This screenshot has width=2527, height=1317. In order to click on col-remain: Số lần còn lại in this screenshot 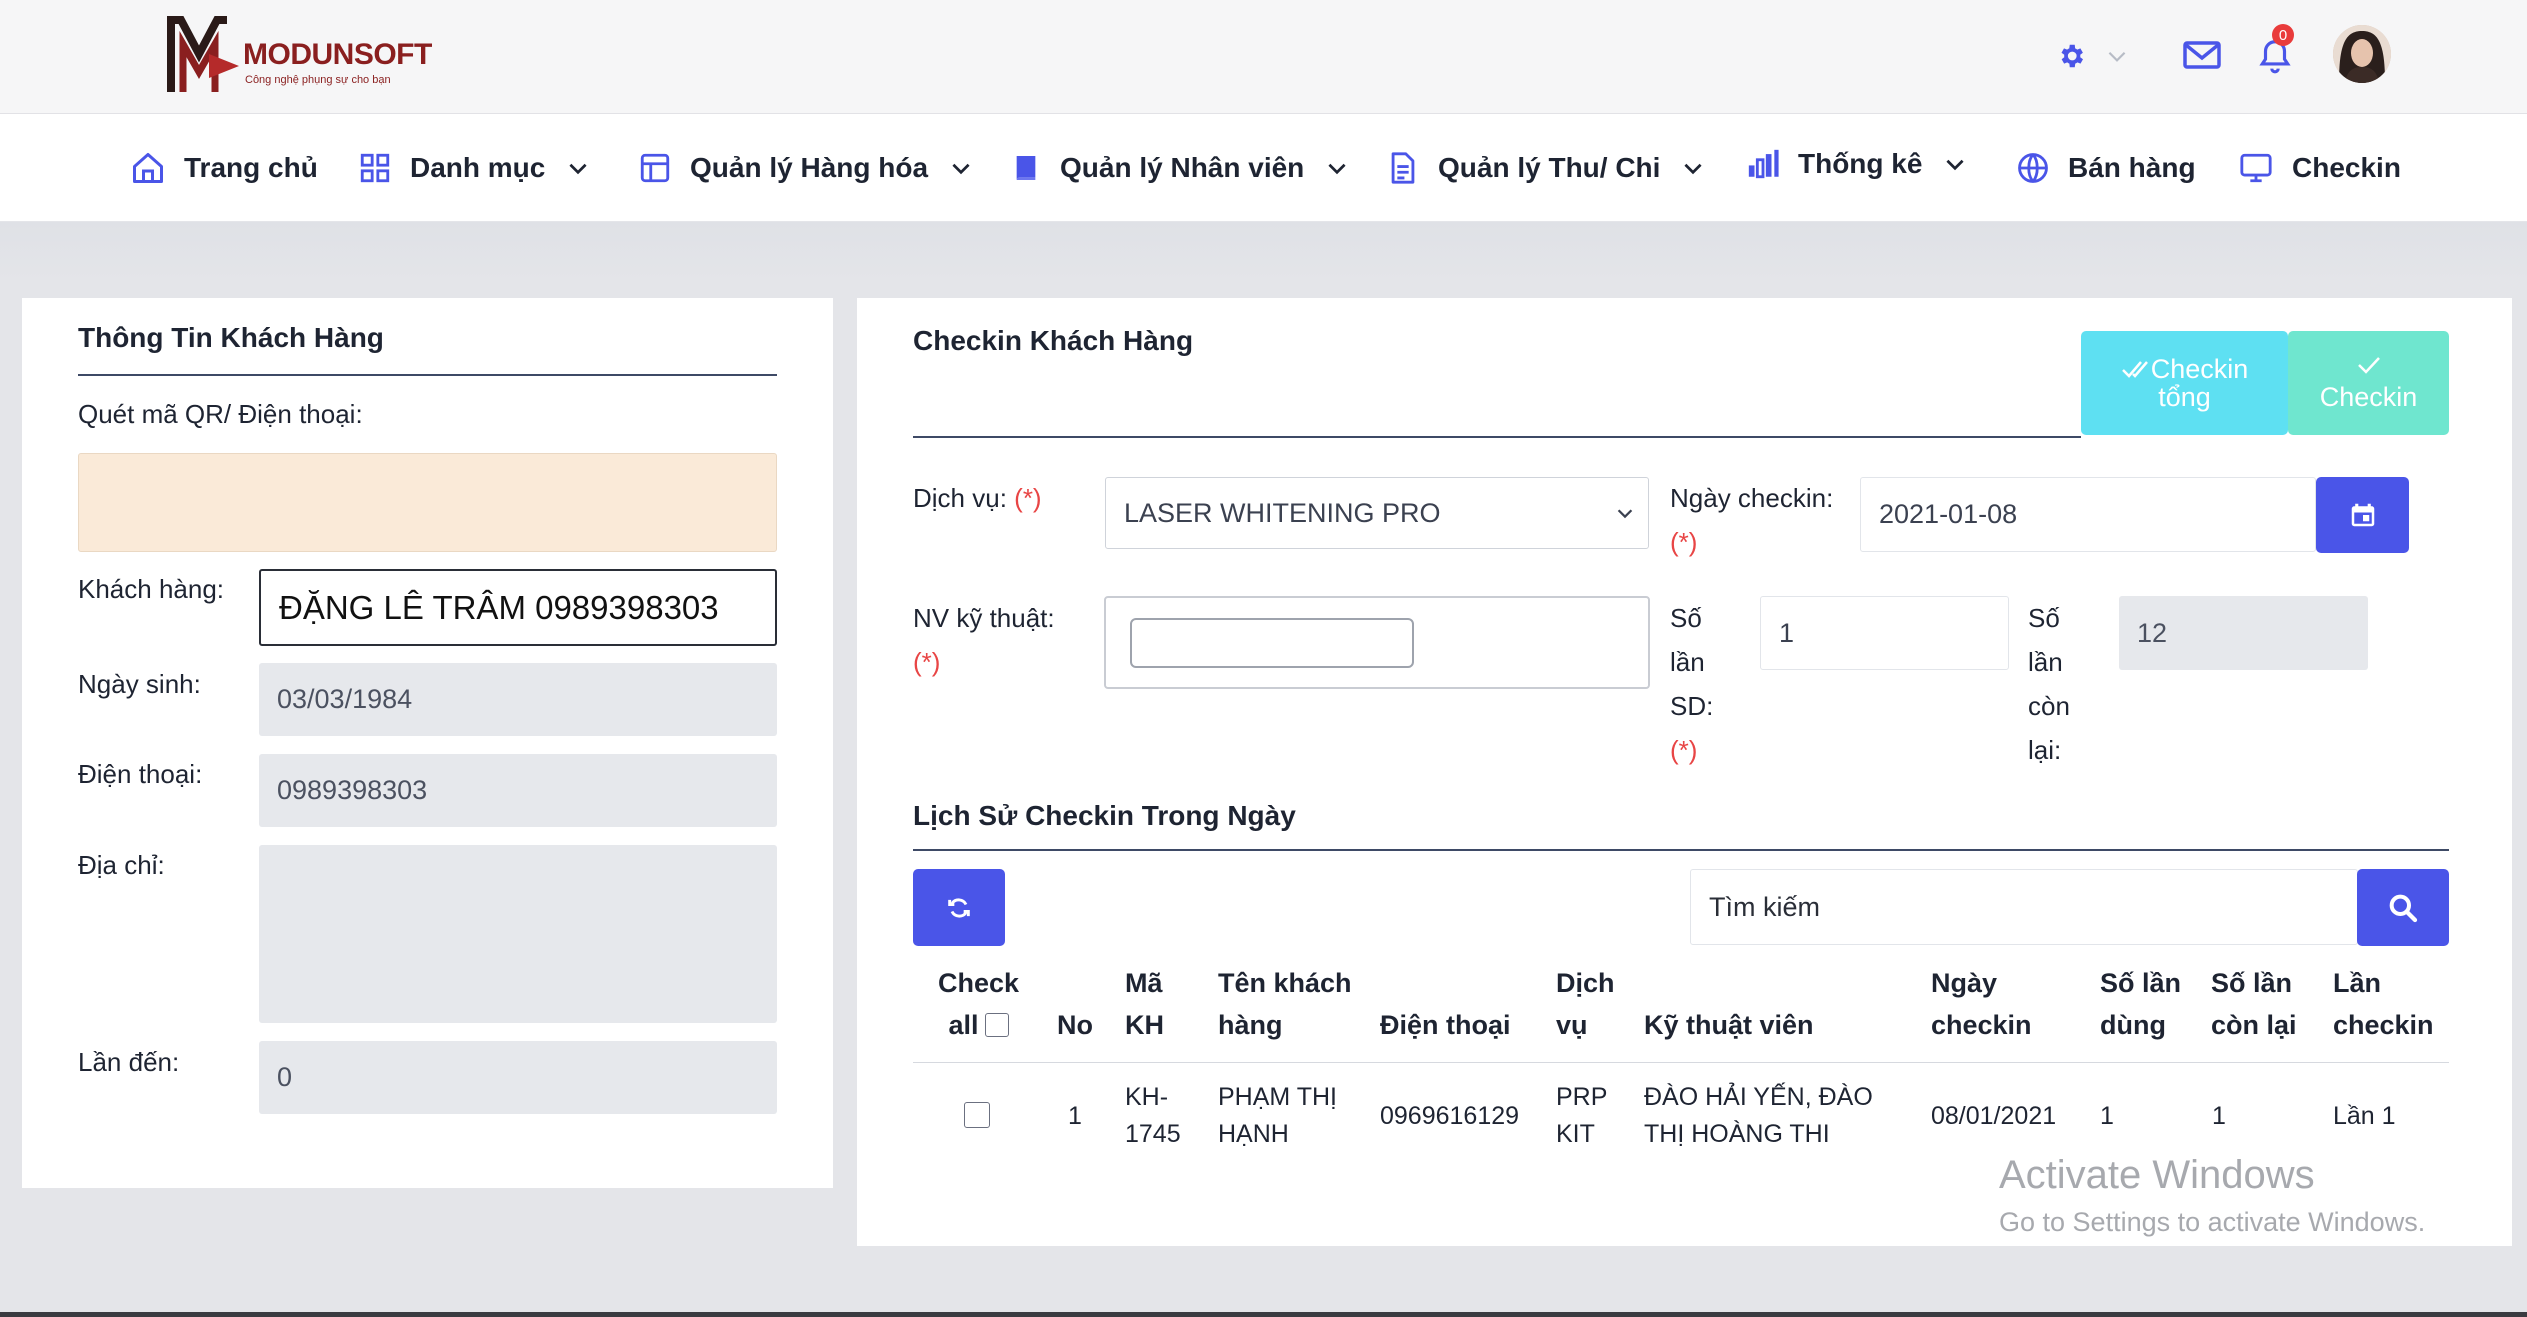, I will do `click(2254, 1004)`.